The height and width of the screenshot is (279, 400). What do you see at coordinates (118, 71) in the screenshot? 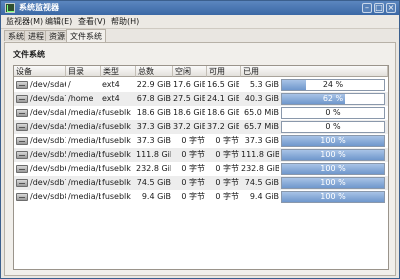
I see `column-header-type: 类型` at bounding box center [118, 71].